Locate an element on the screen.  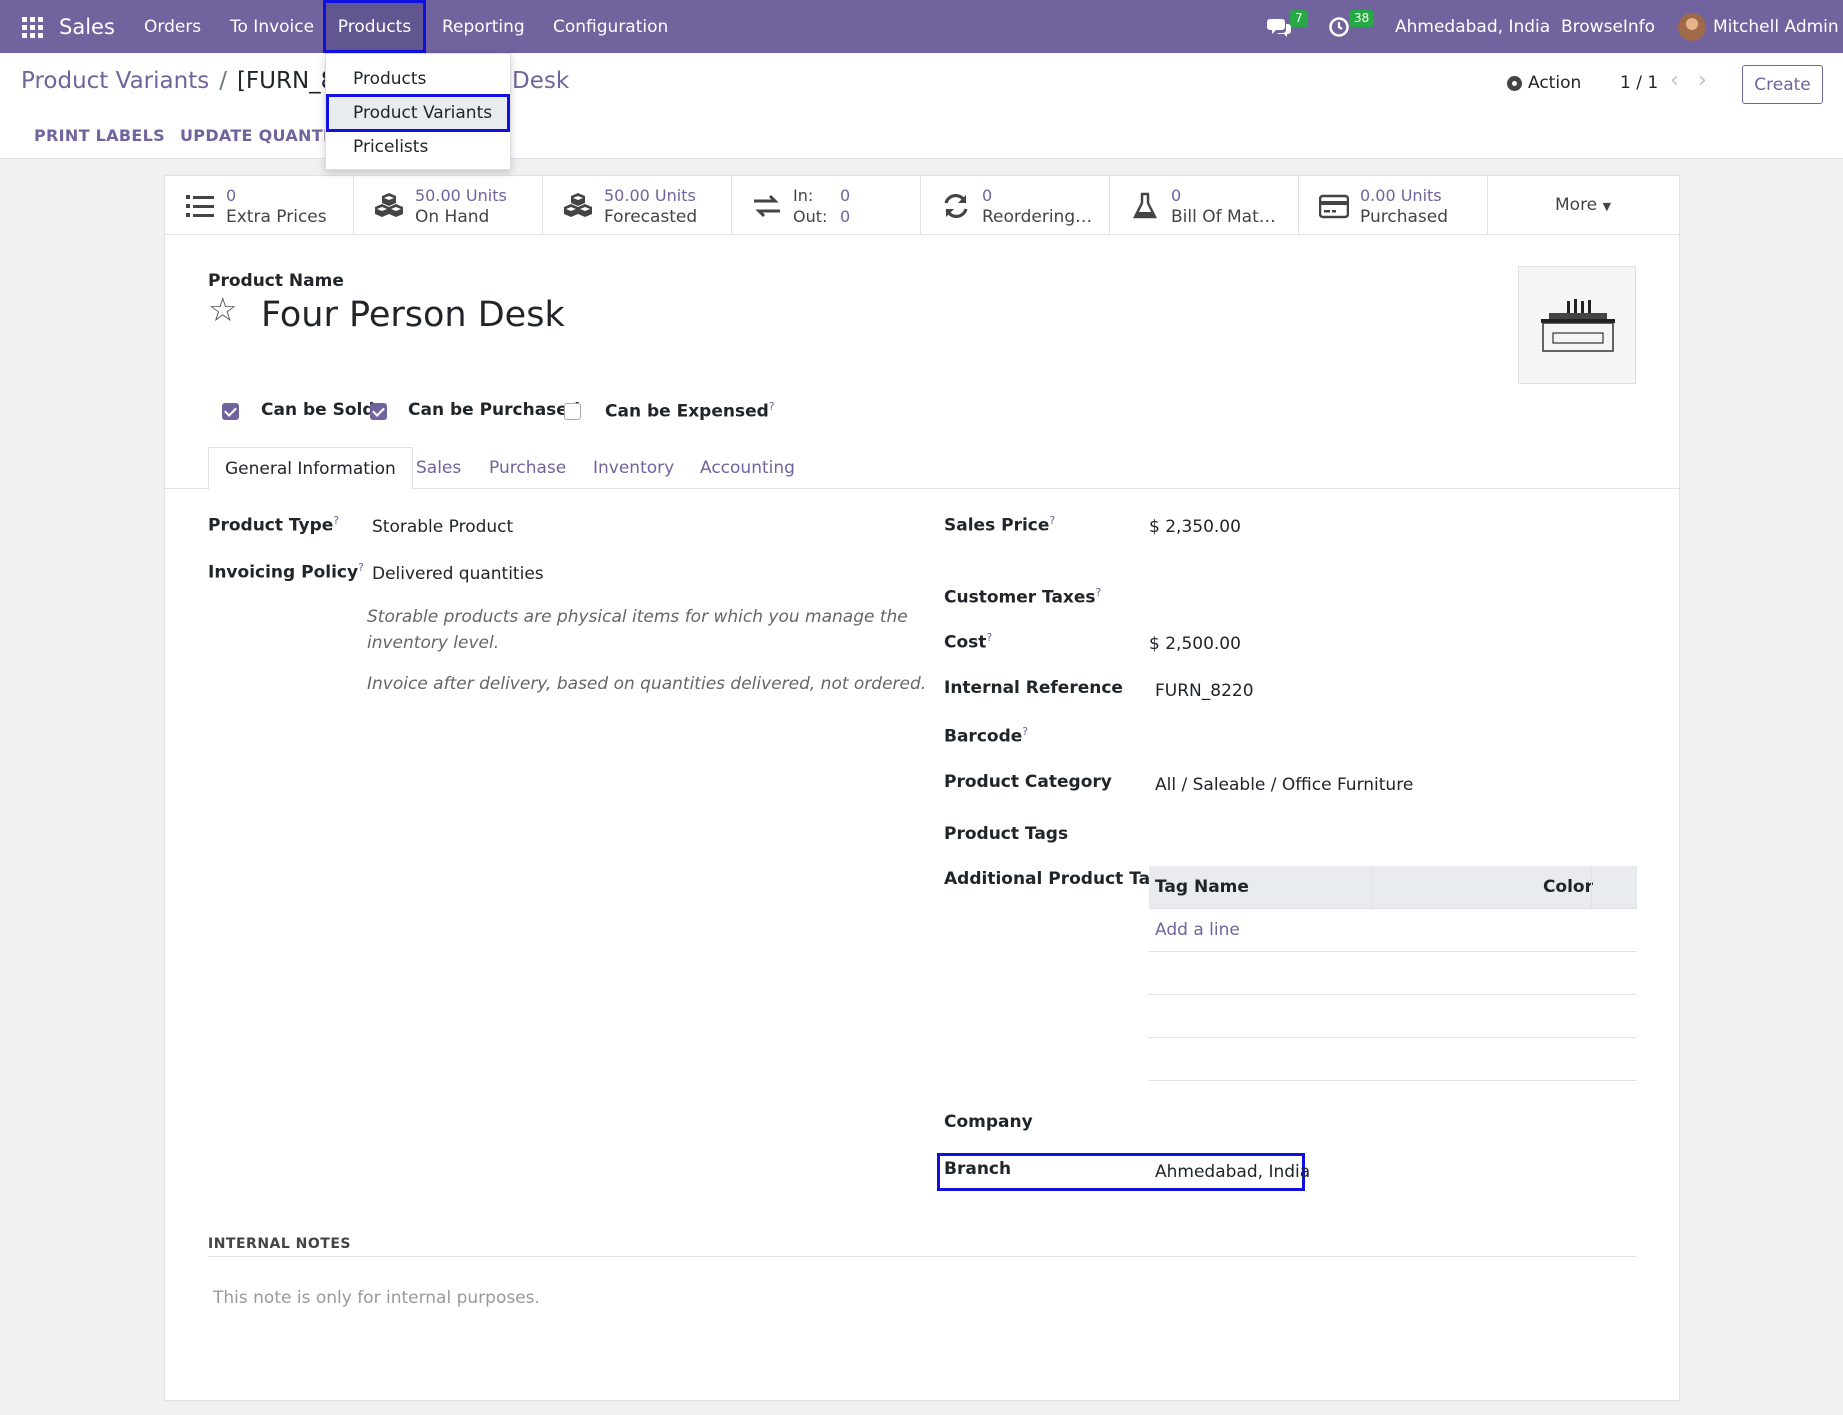
activity-badge: 38 is located at coordinates (1362, 18).